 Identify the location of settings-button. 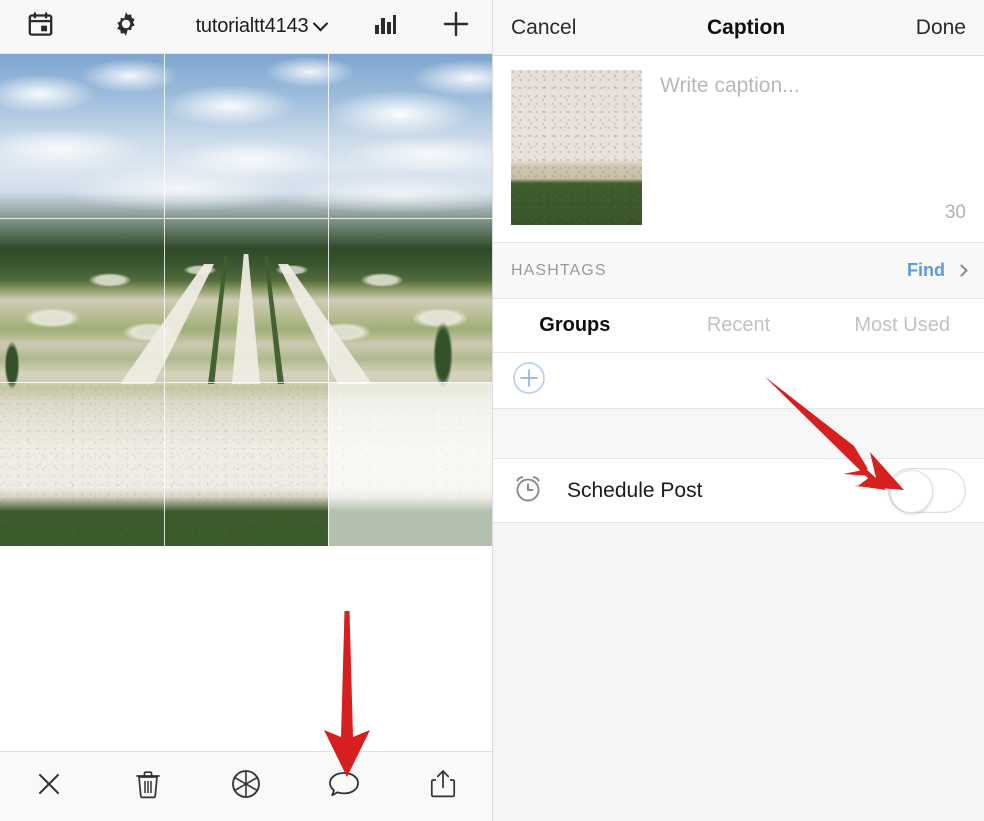
(126, 27).